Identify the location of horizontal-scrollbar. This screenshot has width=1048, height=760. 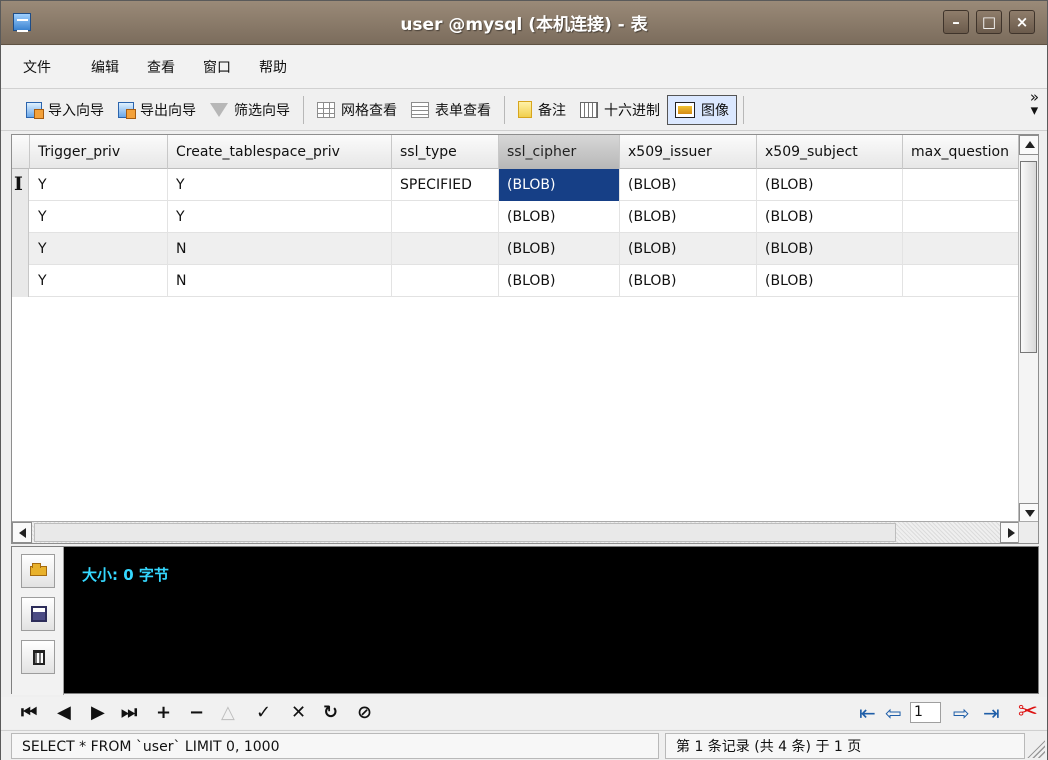
(516, 532).